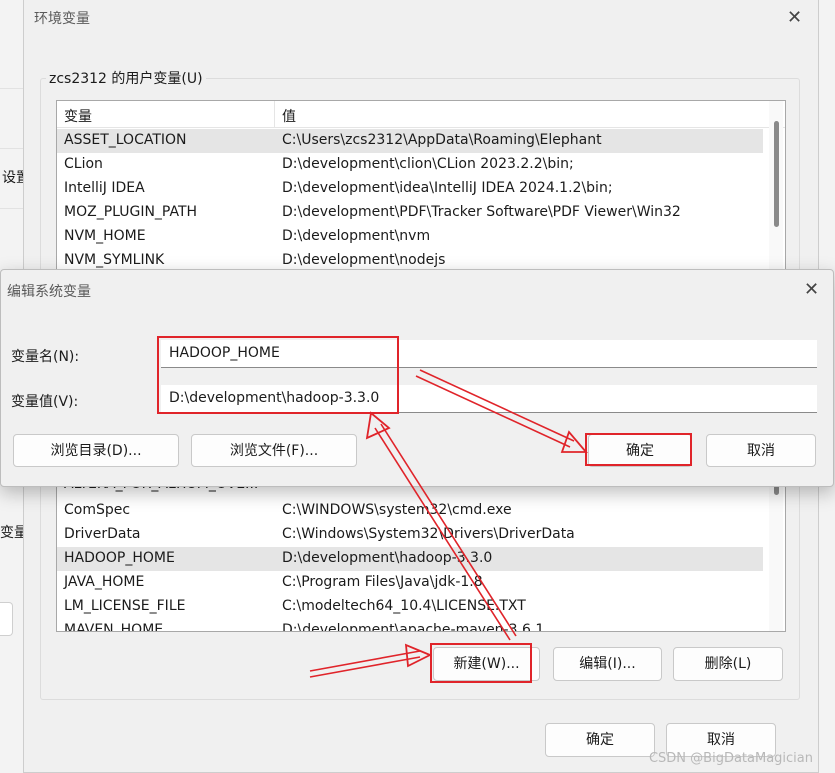 This screenshot has width=835, height=773. I want to click on delete-button: 删除(L), so click(728, 664).